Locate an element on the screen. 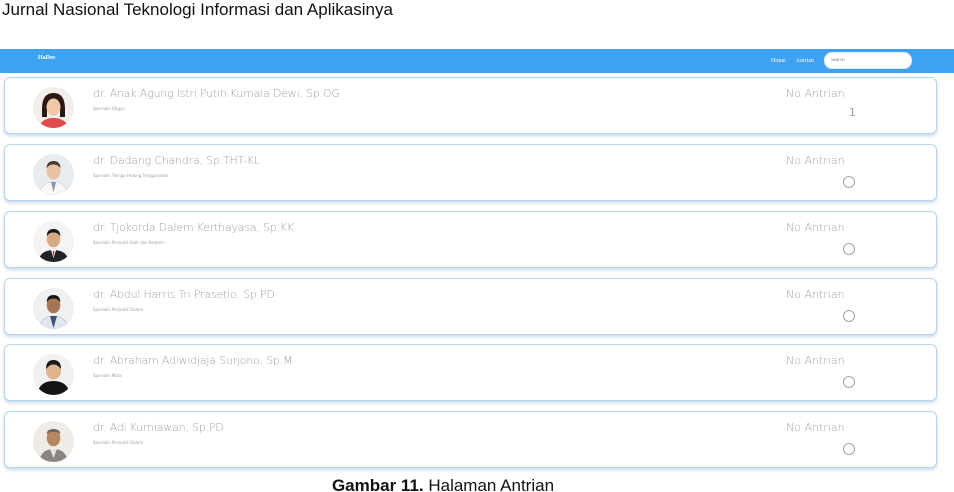 The height and width of the screenshot is (492, 954). female-doctor-photo-icon is located at coordinates (53, 107).